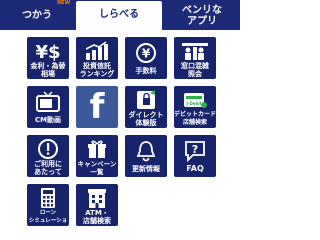 The height and width of the screenshot is (240, 320). Describe the element at coordinates (193, 103) in the screenshot. I see `svg-text: J-Debit` at that location.